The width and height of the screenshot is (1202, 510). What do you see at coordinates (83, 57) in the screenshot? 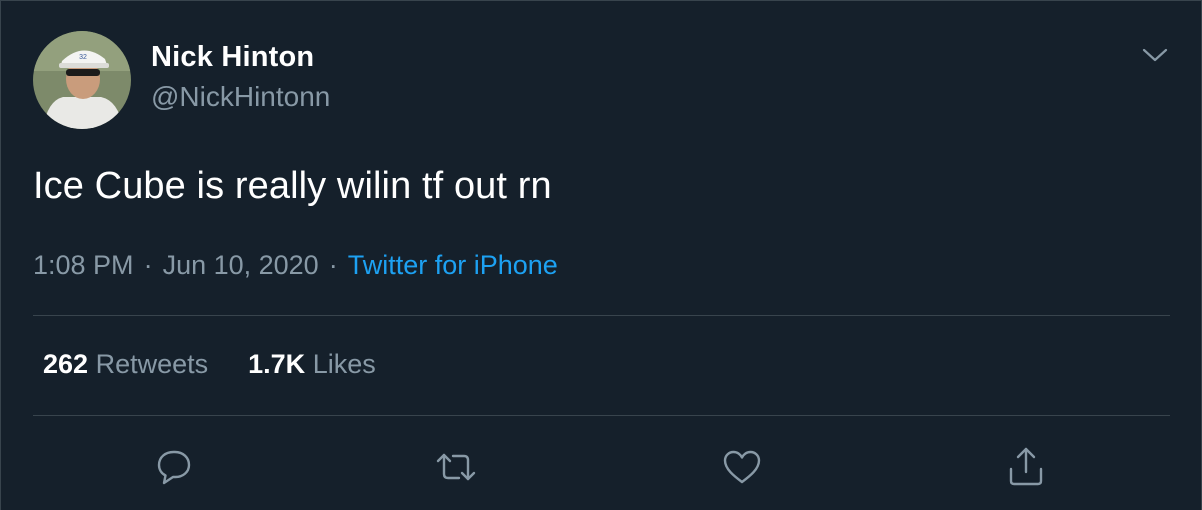
I see `svg-text: 32` at bounding box center [83, 57].